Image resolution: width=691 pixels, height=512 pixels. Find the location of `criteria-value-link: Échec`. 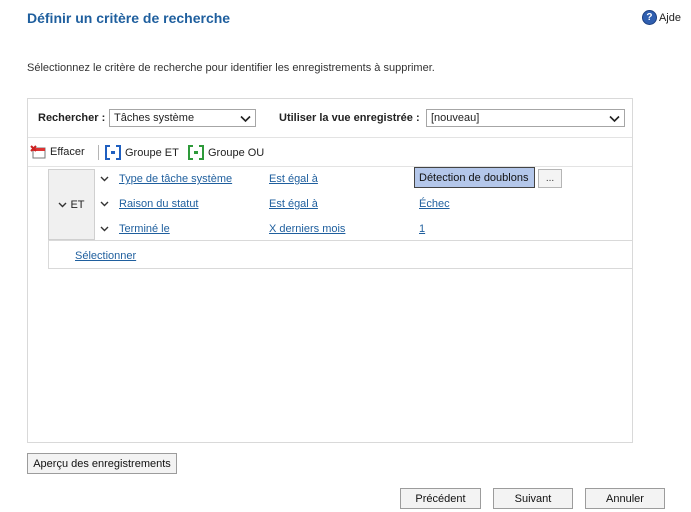

criteria-value-link: Échec is located at coordinates (434, 204).